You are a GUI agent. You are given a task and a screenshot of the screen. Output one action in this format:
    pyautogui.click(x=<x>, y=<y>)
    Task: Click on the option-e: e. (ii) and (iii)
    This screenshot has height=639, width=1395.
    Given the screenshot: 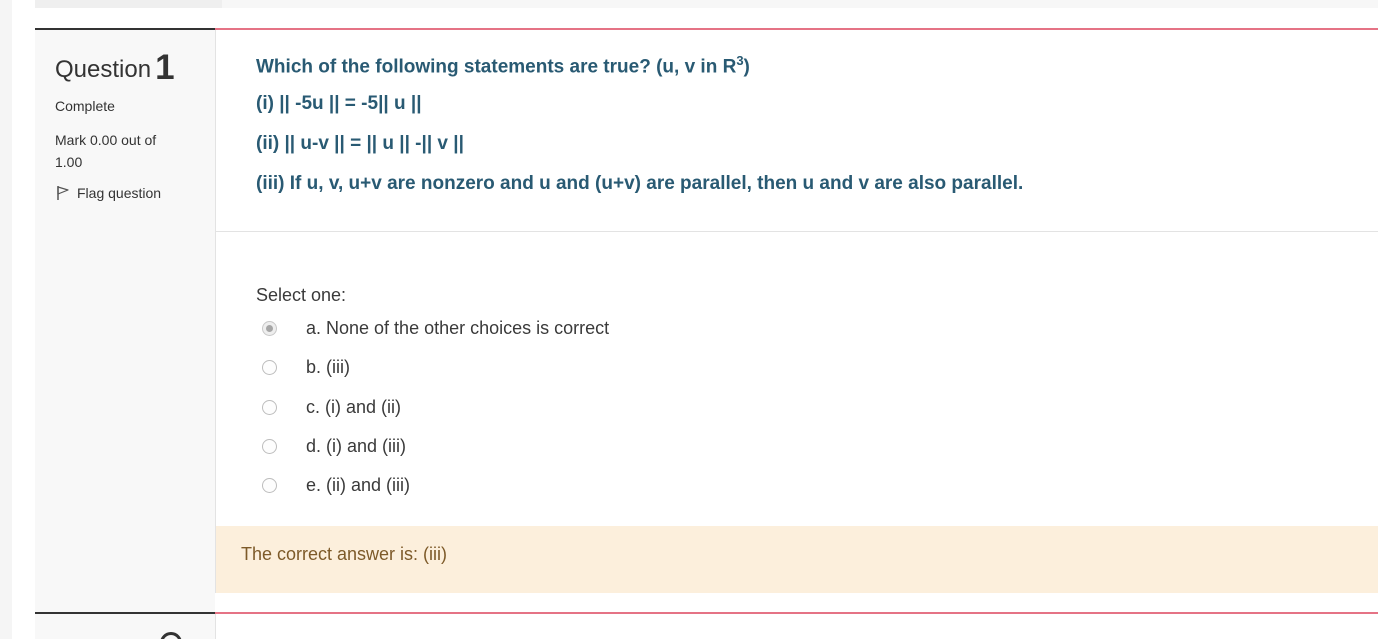 What is the action you would take?
    pyautogui.click(x=336, y=485)
    